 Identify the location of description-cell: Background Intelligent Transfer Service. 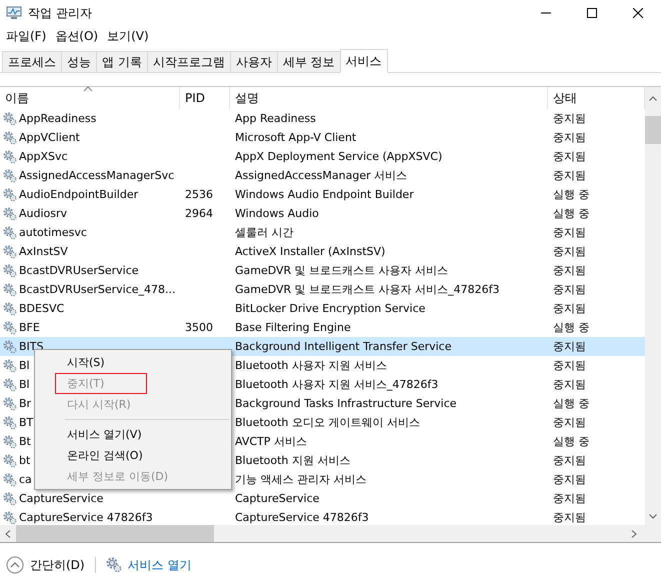
(389, 346).